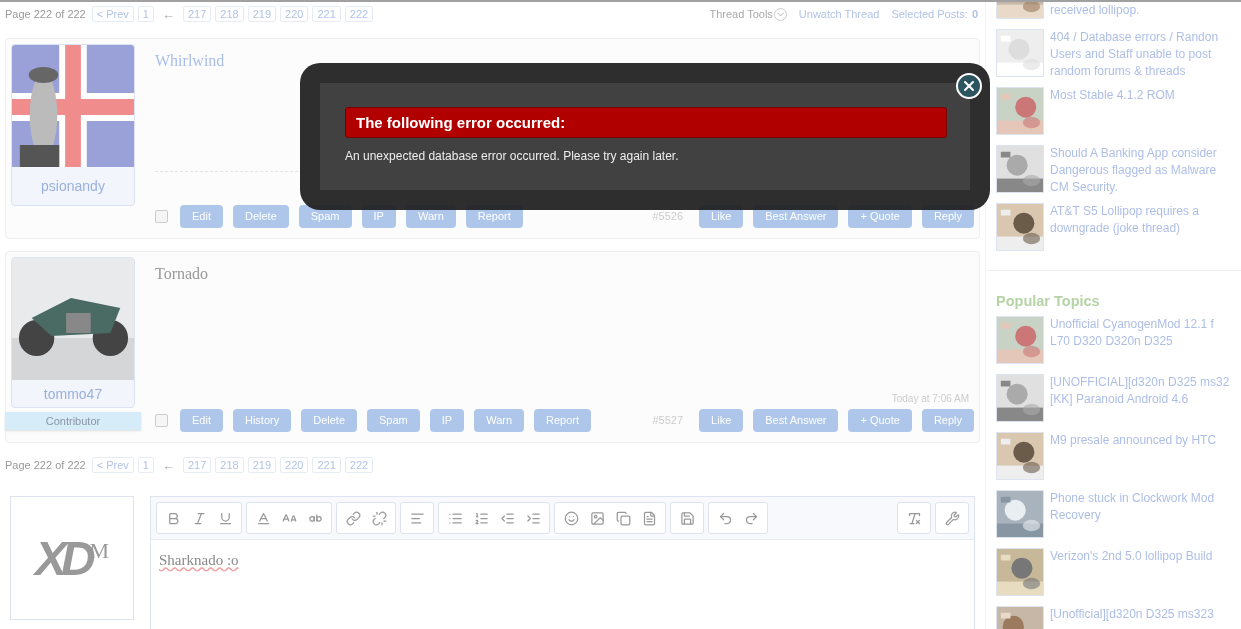 This screenshot has width=1241, height=629. What do you see at coordinates (748, 14) in the screenshot?
I see `thread-tools-menu: Thread Tools` at bounding box center [748, 14].